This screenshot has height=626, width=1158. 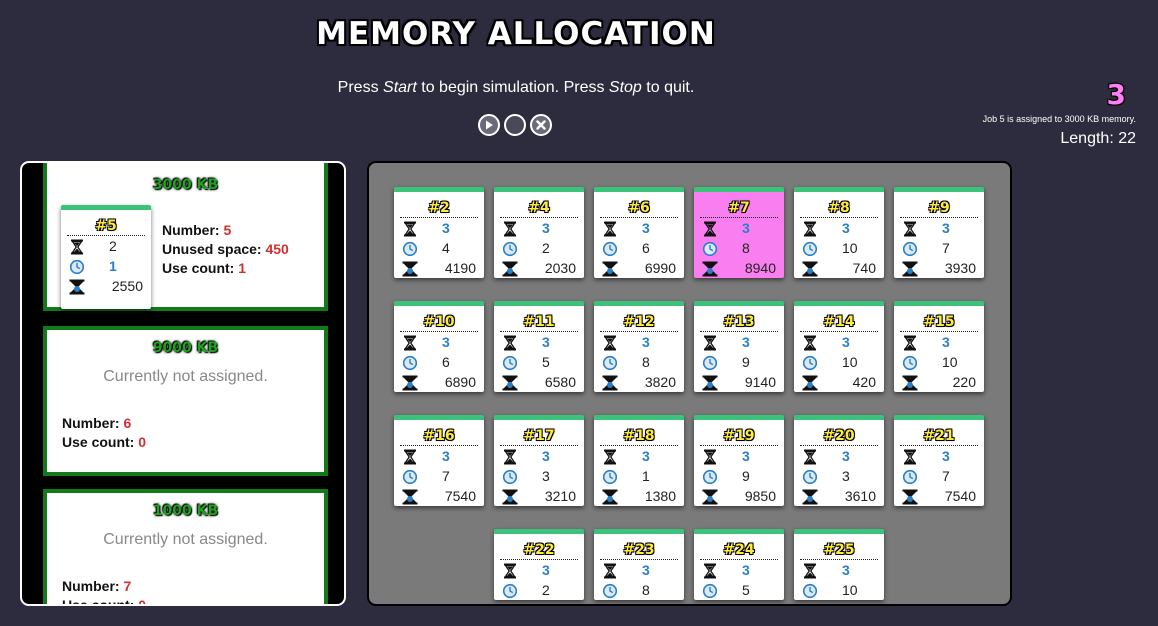 I want to click on status-message: Job 5 is assigned to 3000 KB memory., so click(x=1059, y=119).